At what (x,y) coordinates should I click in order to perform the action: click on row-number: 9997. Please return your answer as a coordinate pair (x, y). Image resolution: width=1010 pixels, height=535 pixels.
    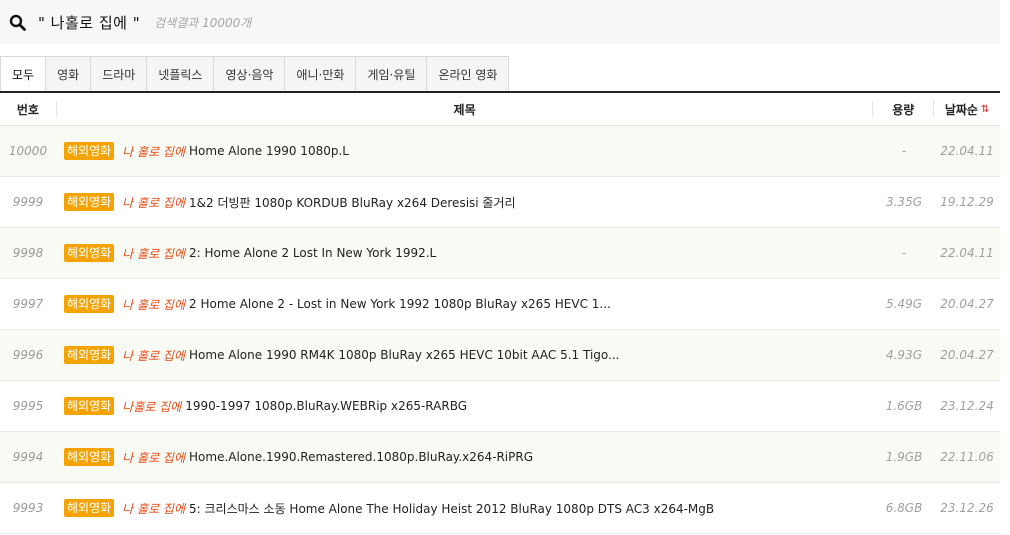
    Looking at the image, I should click on (28, 304).